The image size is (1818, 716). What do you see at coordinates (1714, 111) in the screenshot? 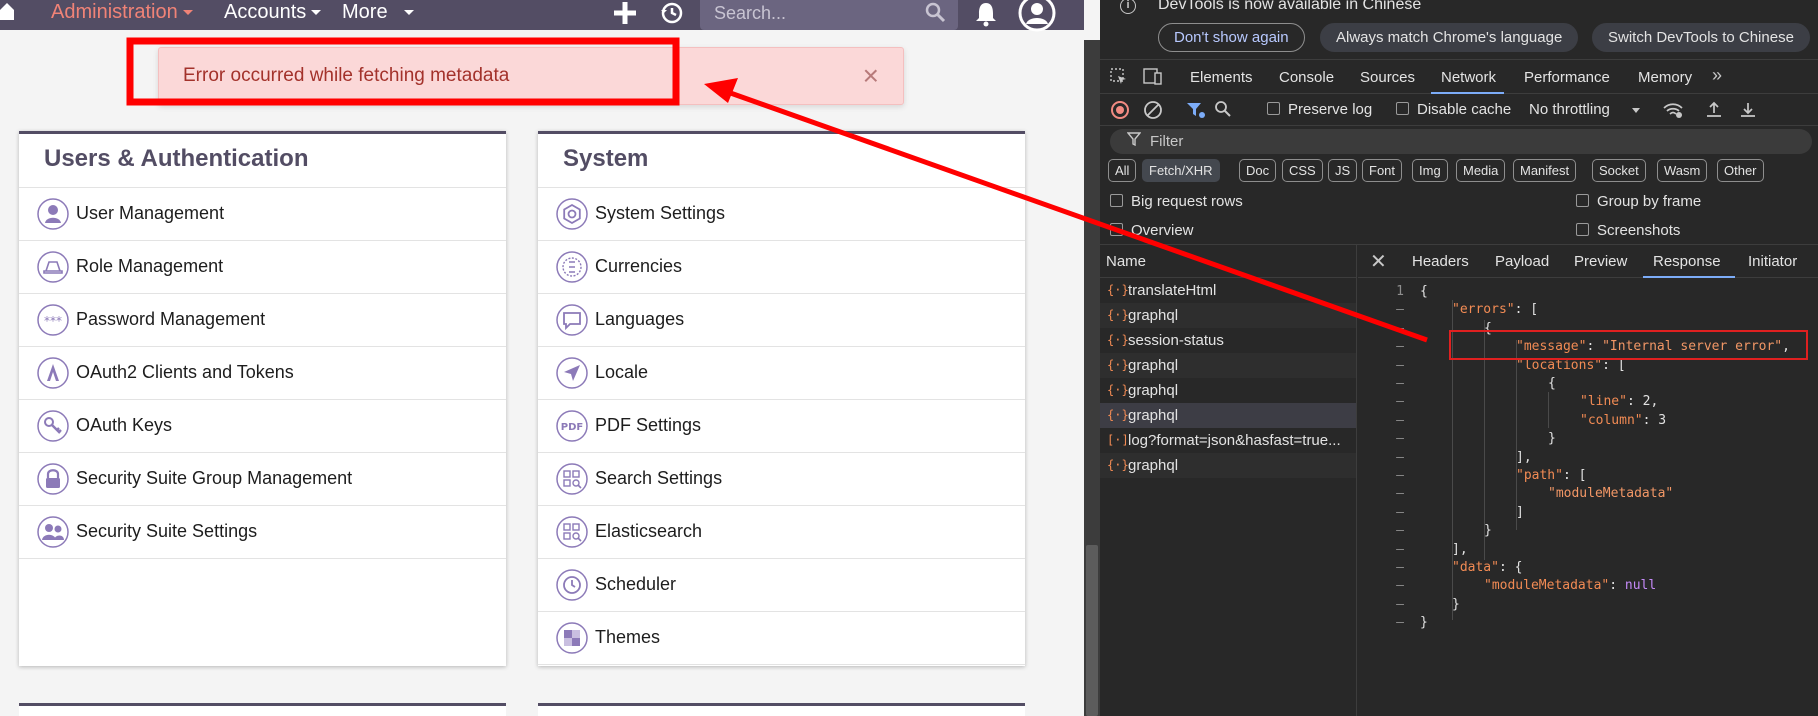
I see `import-har-icon` at bounding box center [1714, 111].